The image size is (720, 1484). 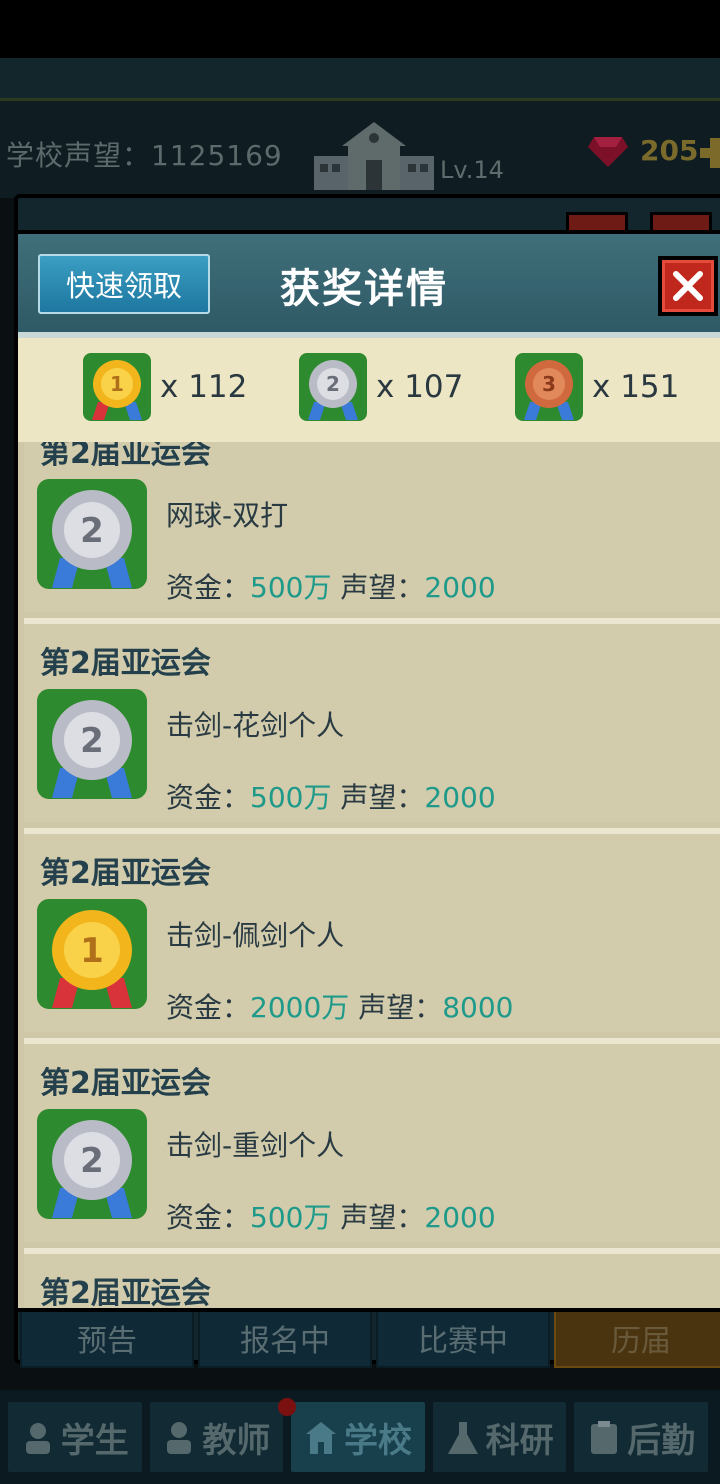 What do you see at coordinates (372, 1279) in the screenshot?
I see `award-item: 第2届亚运会` at bounding box center [372, 1279].